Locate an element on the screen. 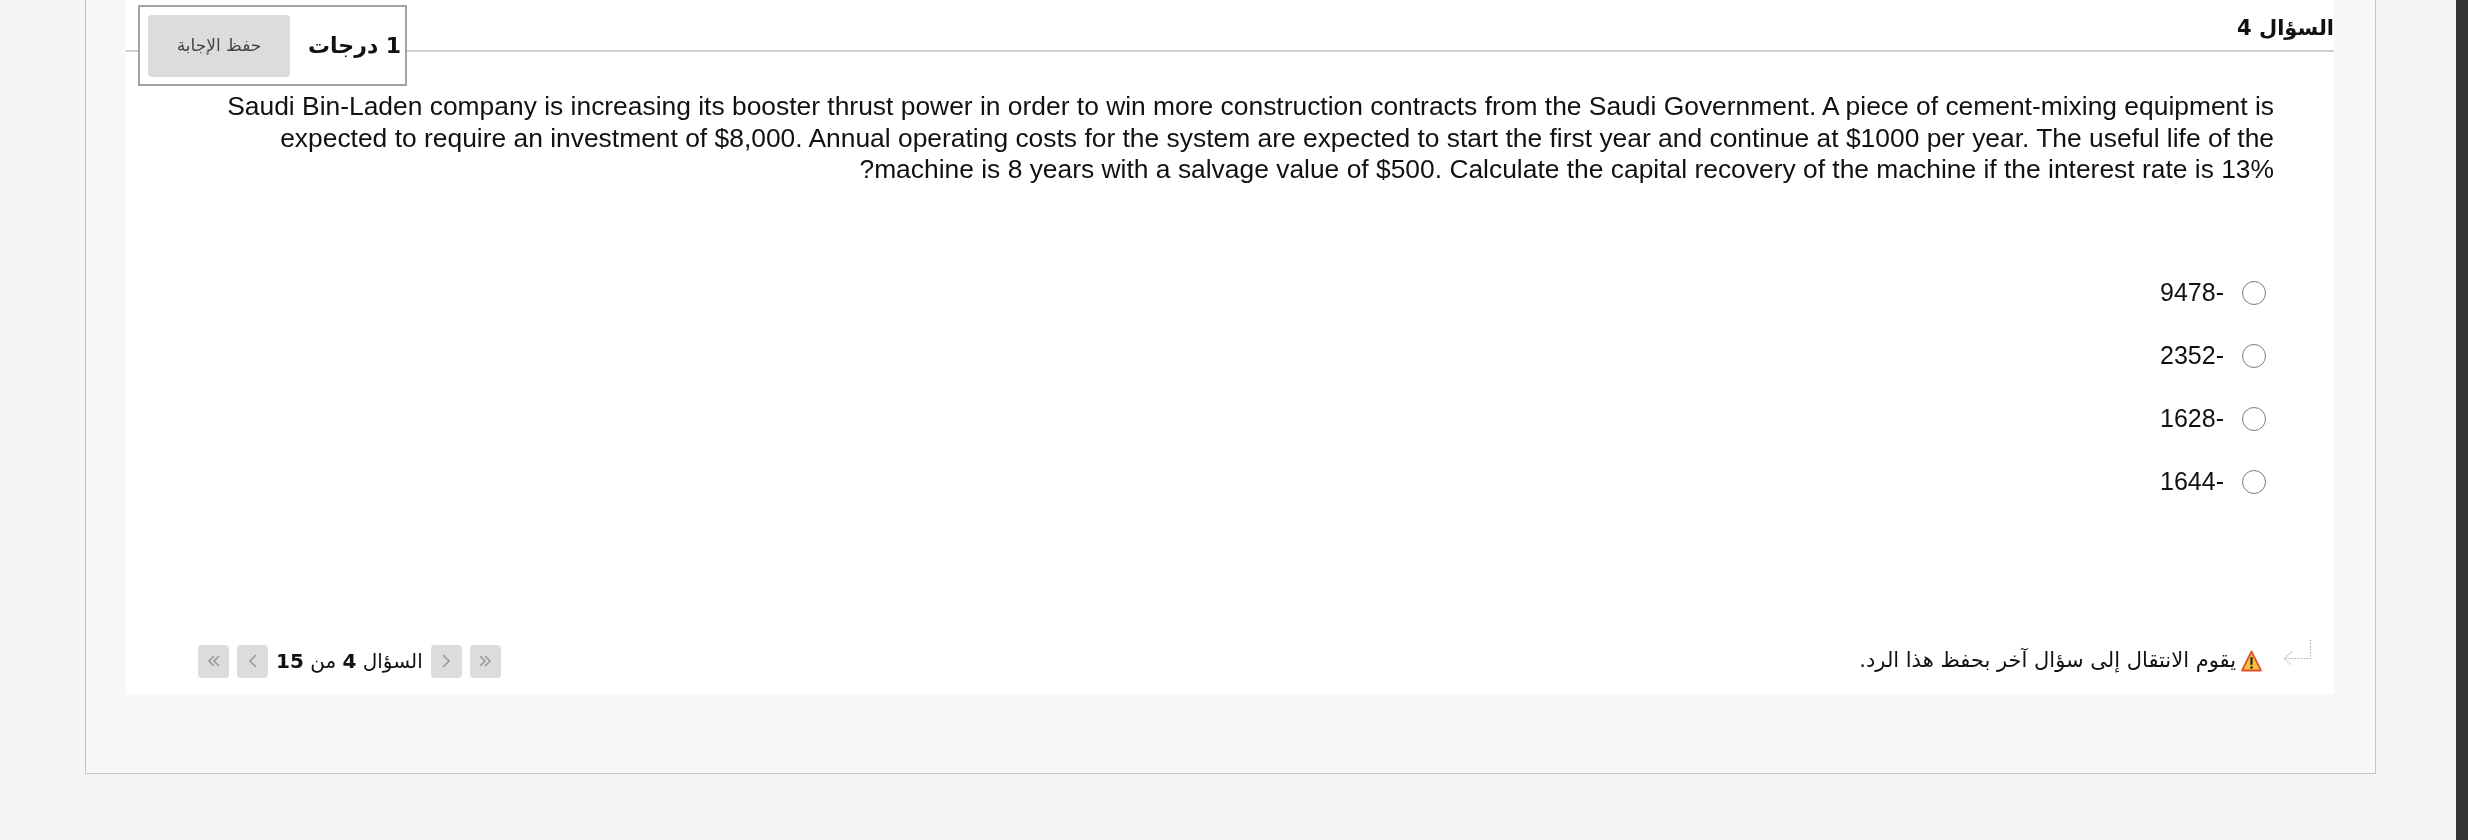  save-answer-button: حفظ الإجابة is located at coordinates (219, 45).